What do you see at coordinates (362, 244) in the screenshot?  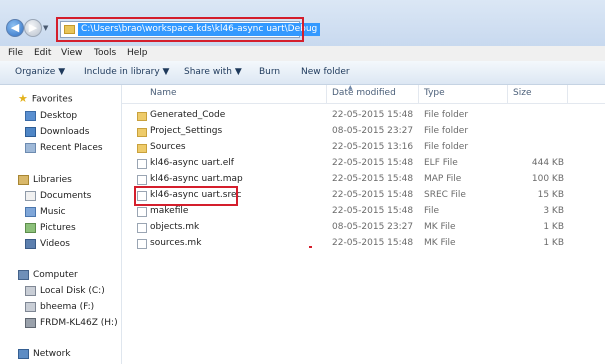 I see `table-row: sources.mk 22-05-2015 15:48 MK File 1 KB` at bounding box center [362, 244].